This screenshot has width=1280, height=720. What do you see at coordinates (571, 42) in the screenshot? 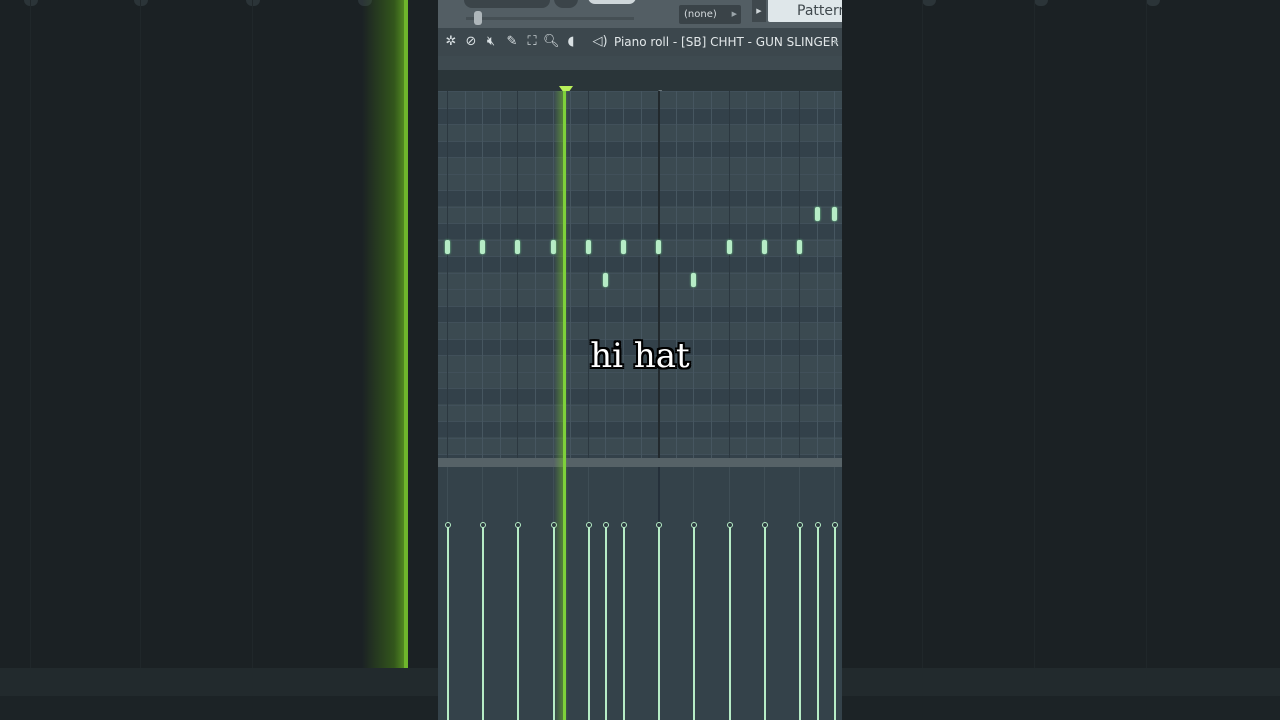
I see `volume-icon: ◖` at bounding box center [571, 42].